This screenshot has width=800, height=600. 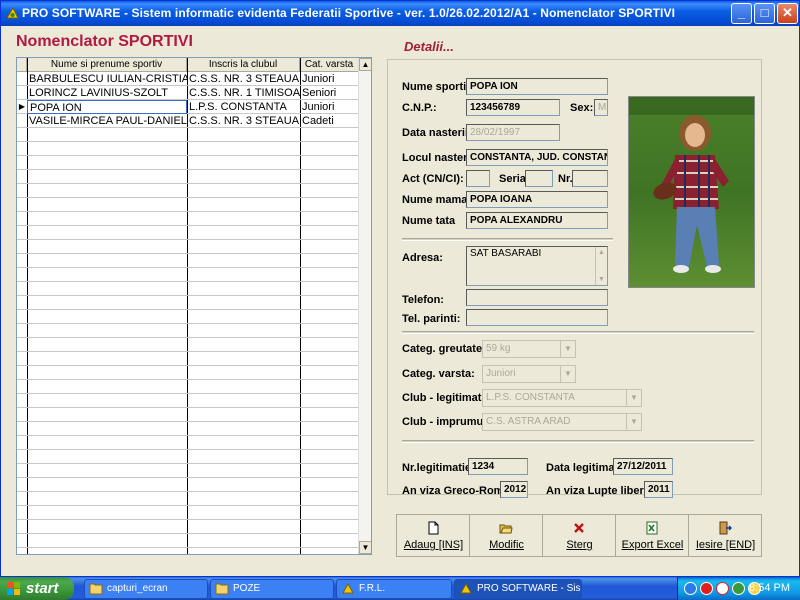 I want to click on task-frl: F.R.L., so click(x=394, y=589).